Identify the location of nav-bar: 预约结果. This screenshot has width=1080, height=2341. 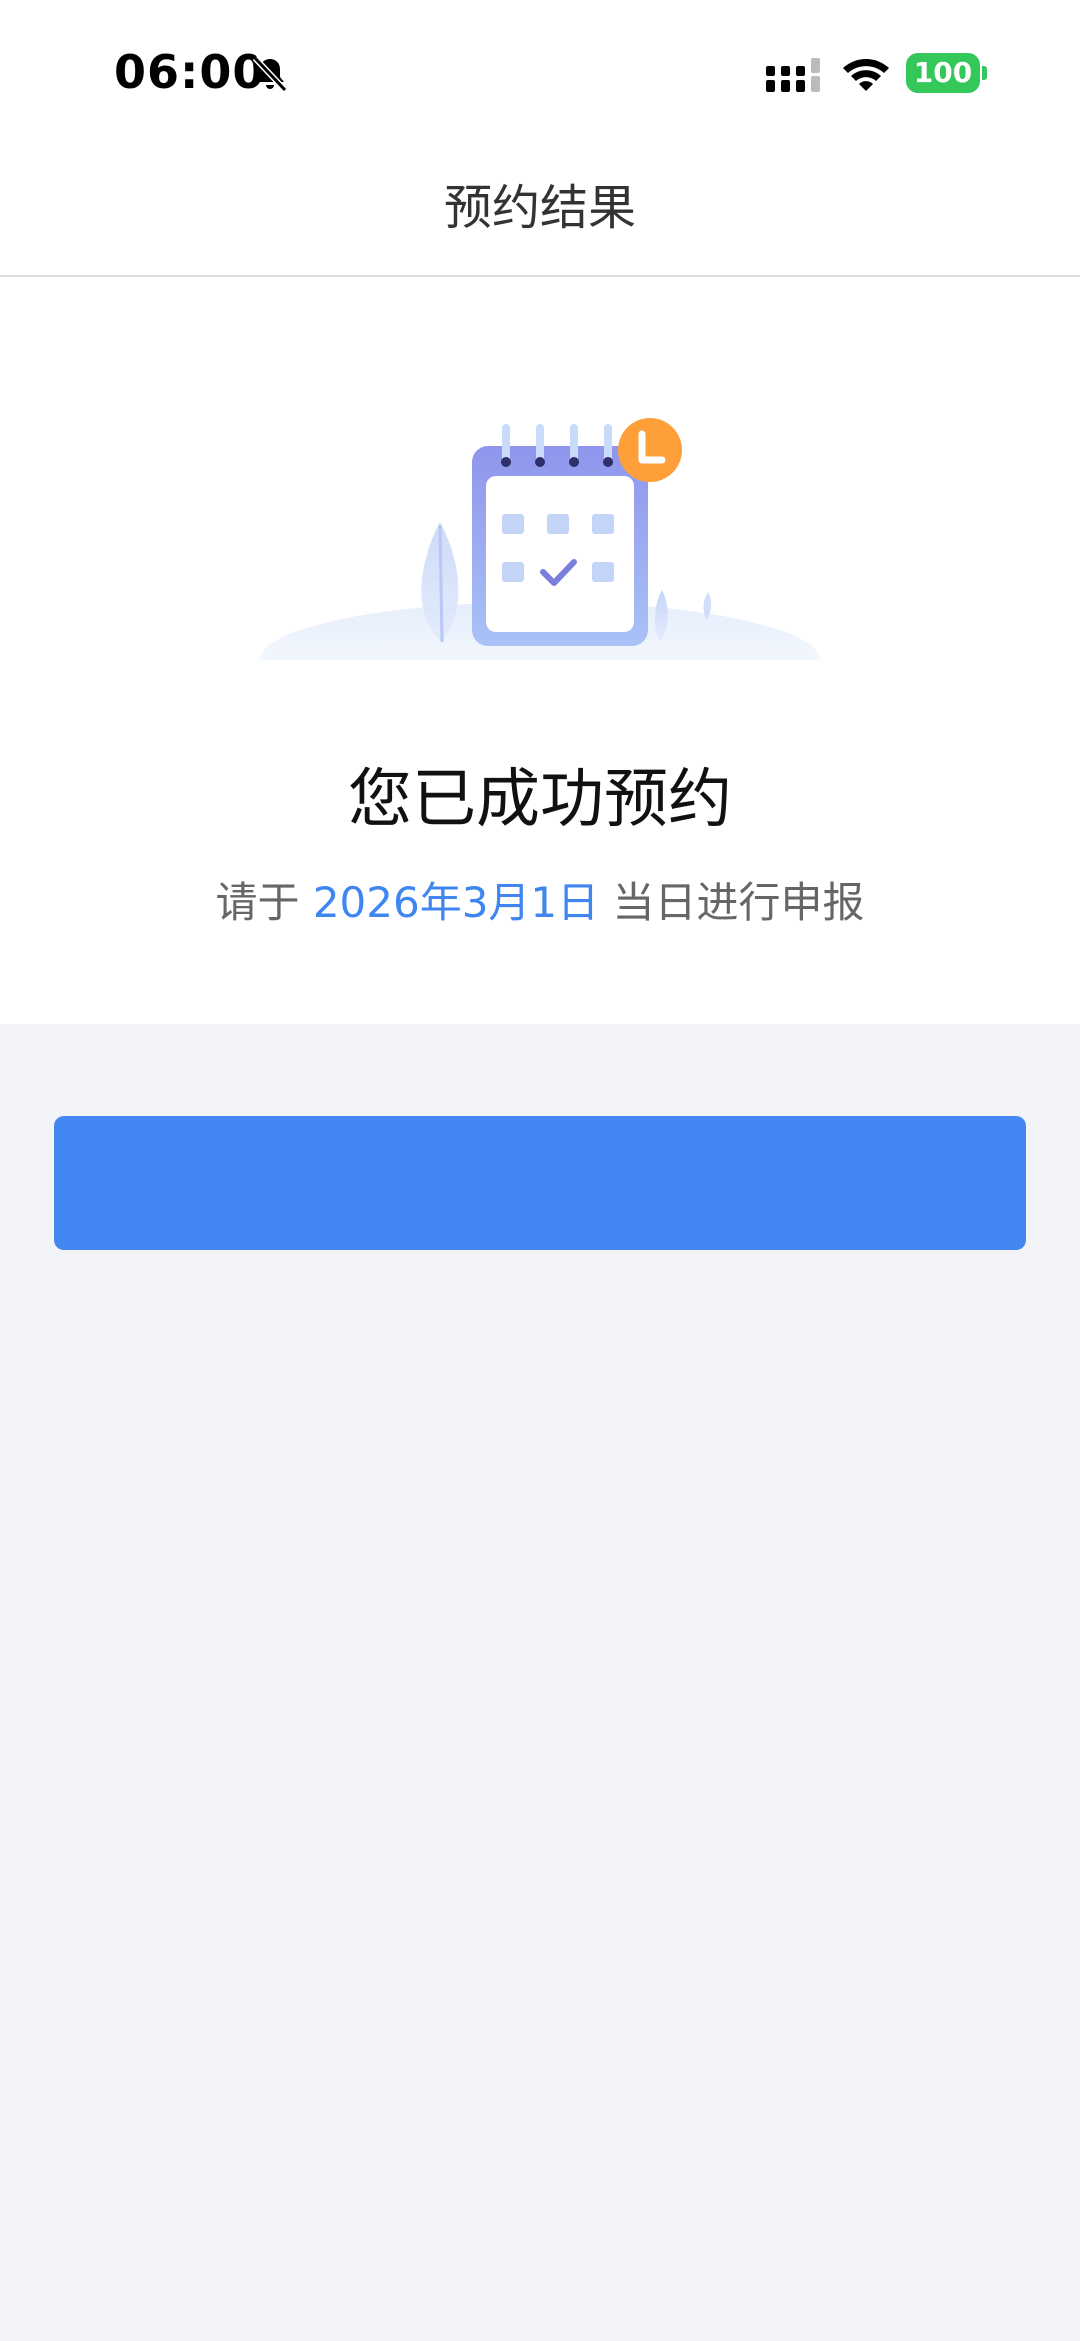
(540, 208).